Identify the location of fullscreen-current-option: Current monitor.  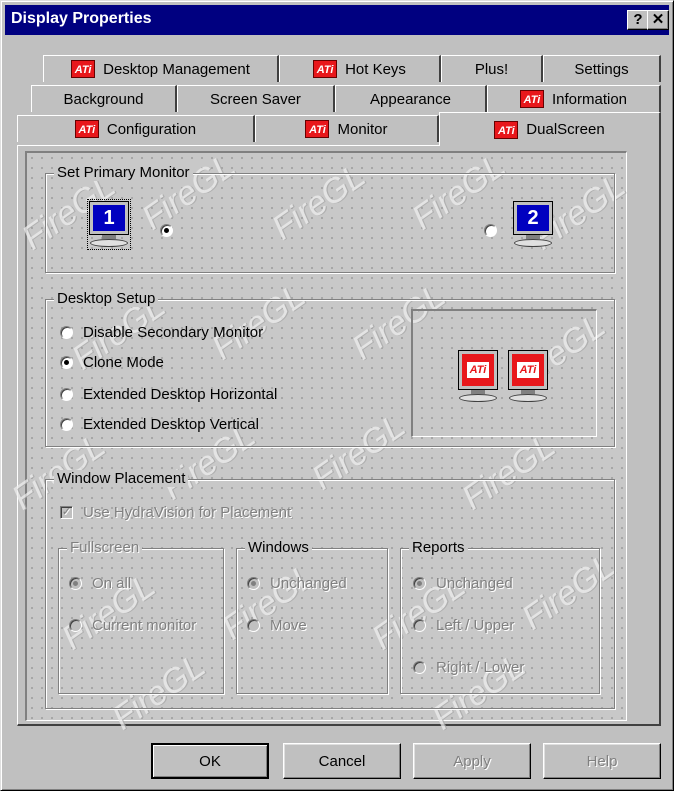
(132, 625).